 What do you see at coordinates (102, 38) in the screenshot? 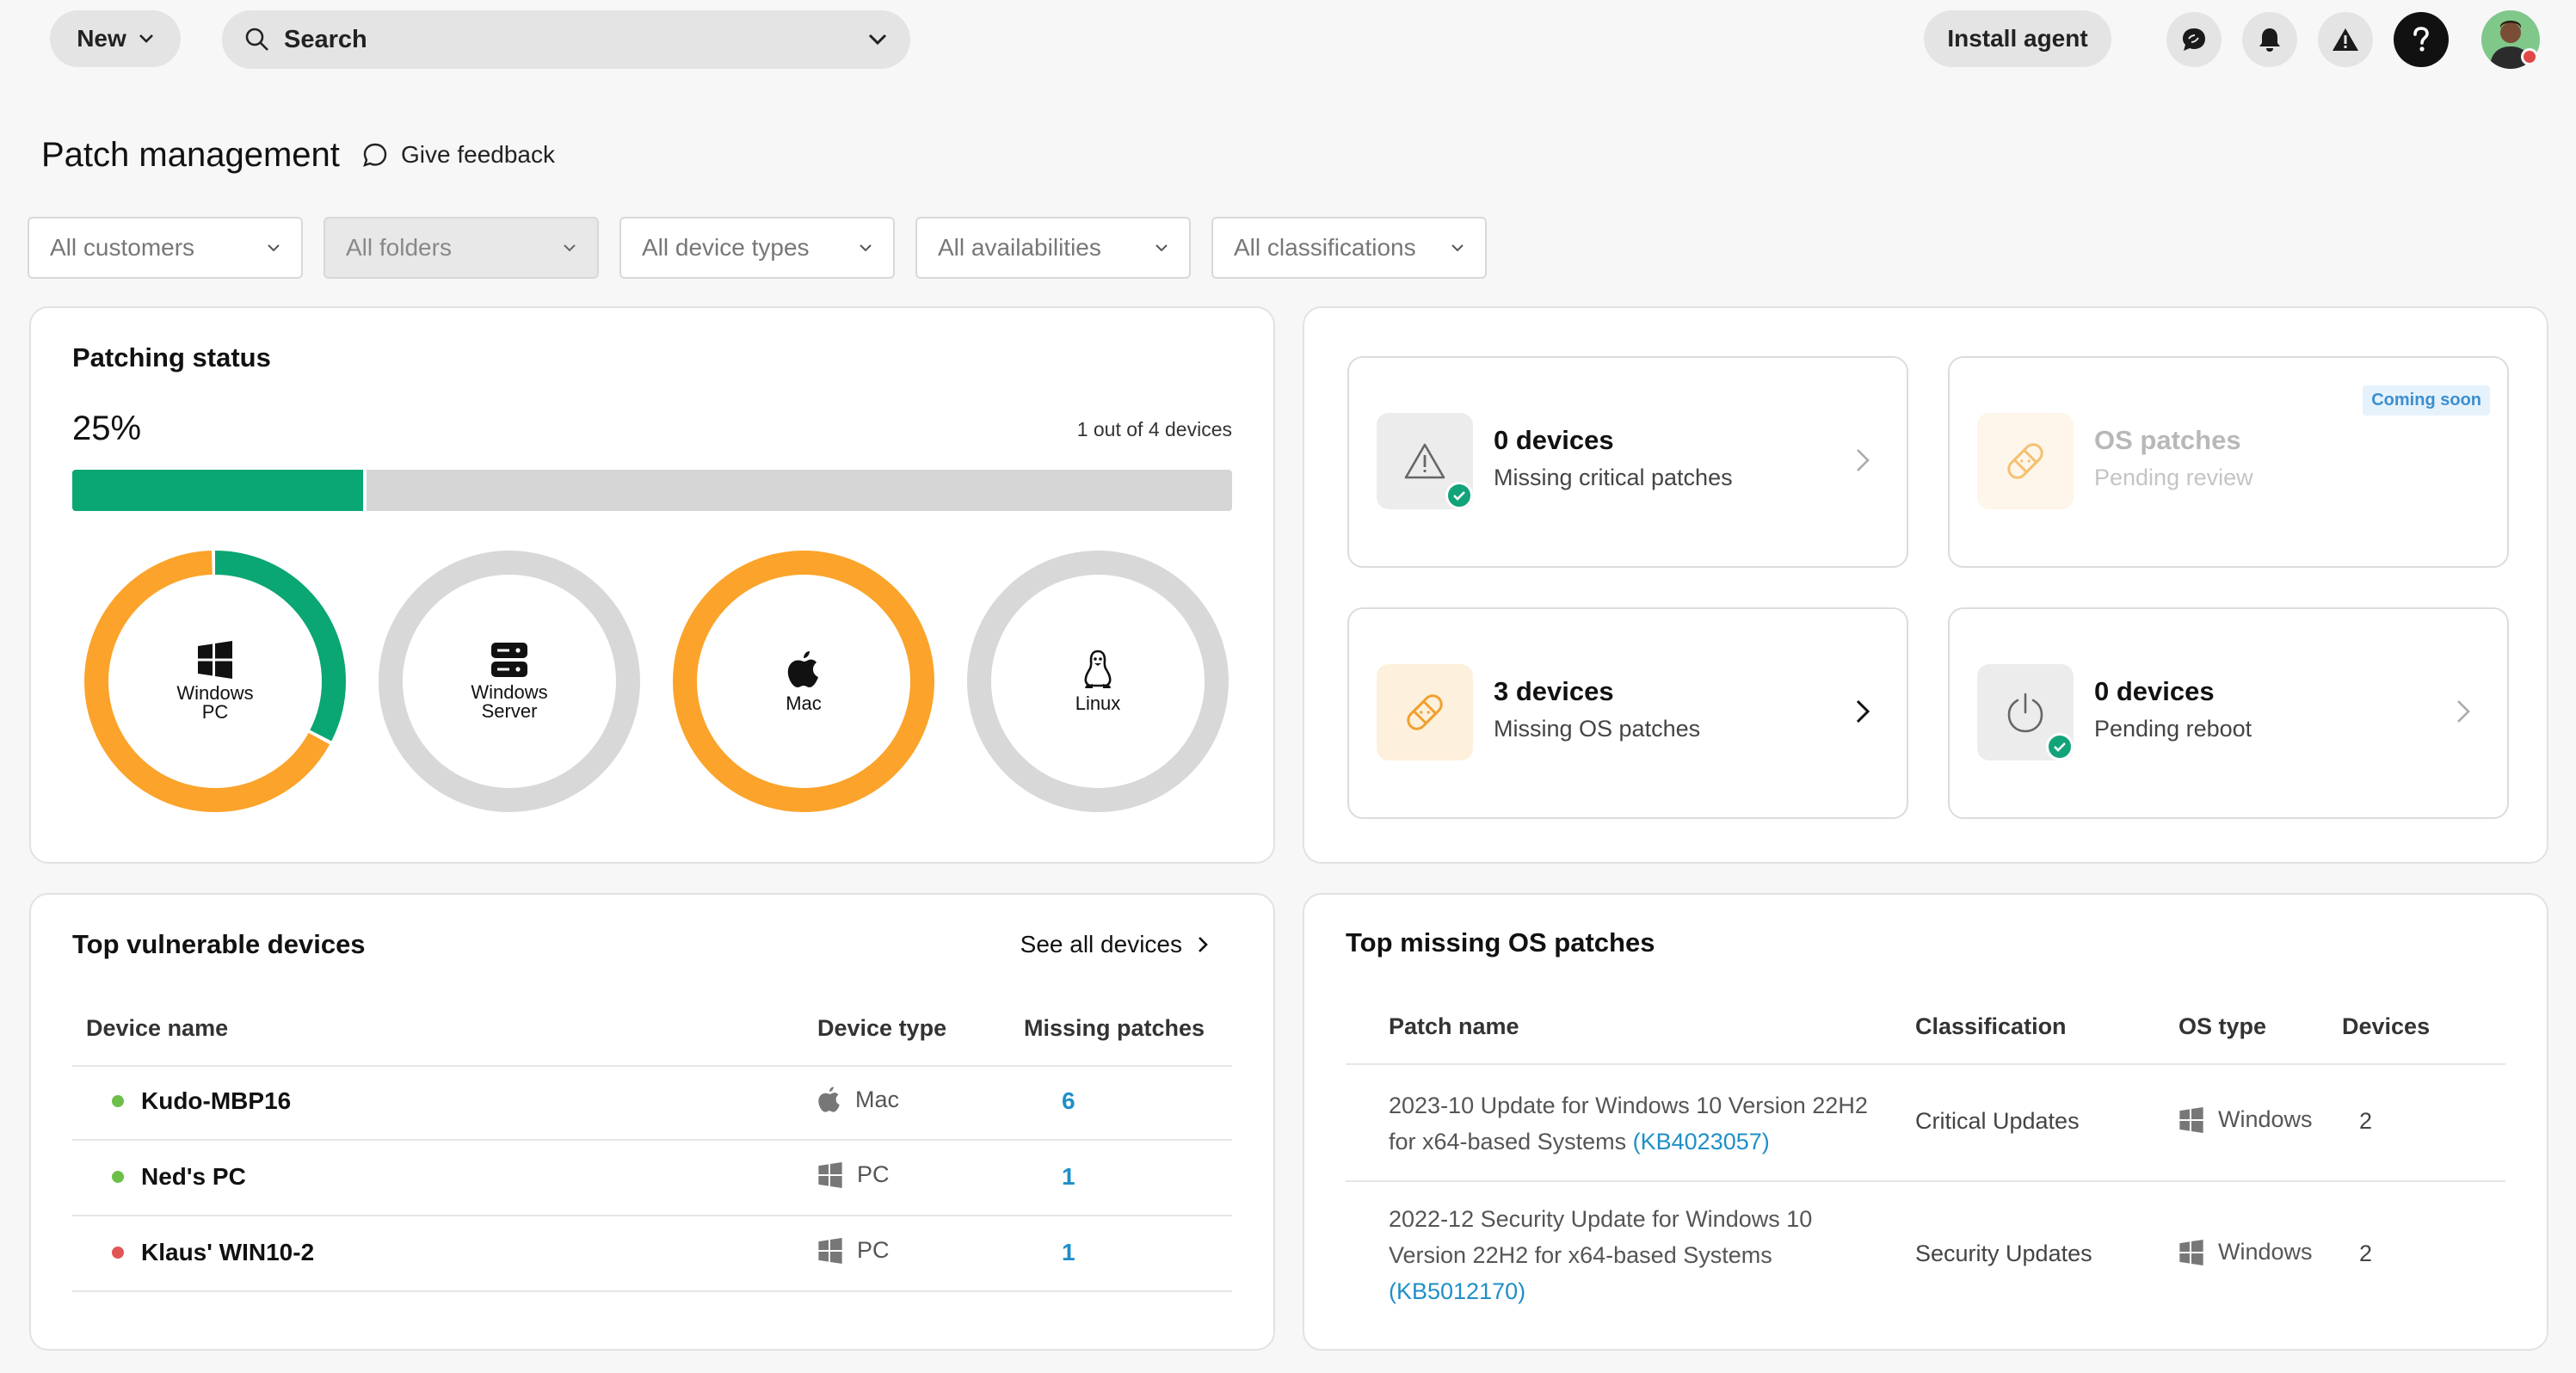
I see `new-button-label: New` at bounding box center [102, 38].